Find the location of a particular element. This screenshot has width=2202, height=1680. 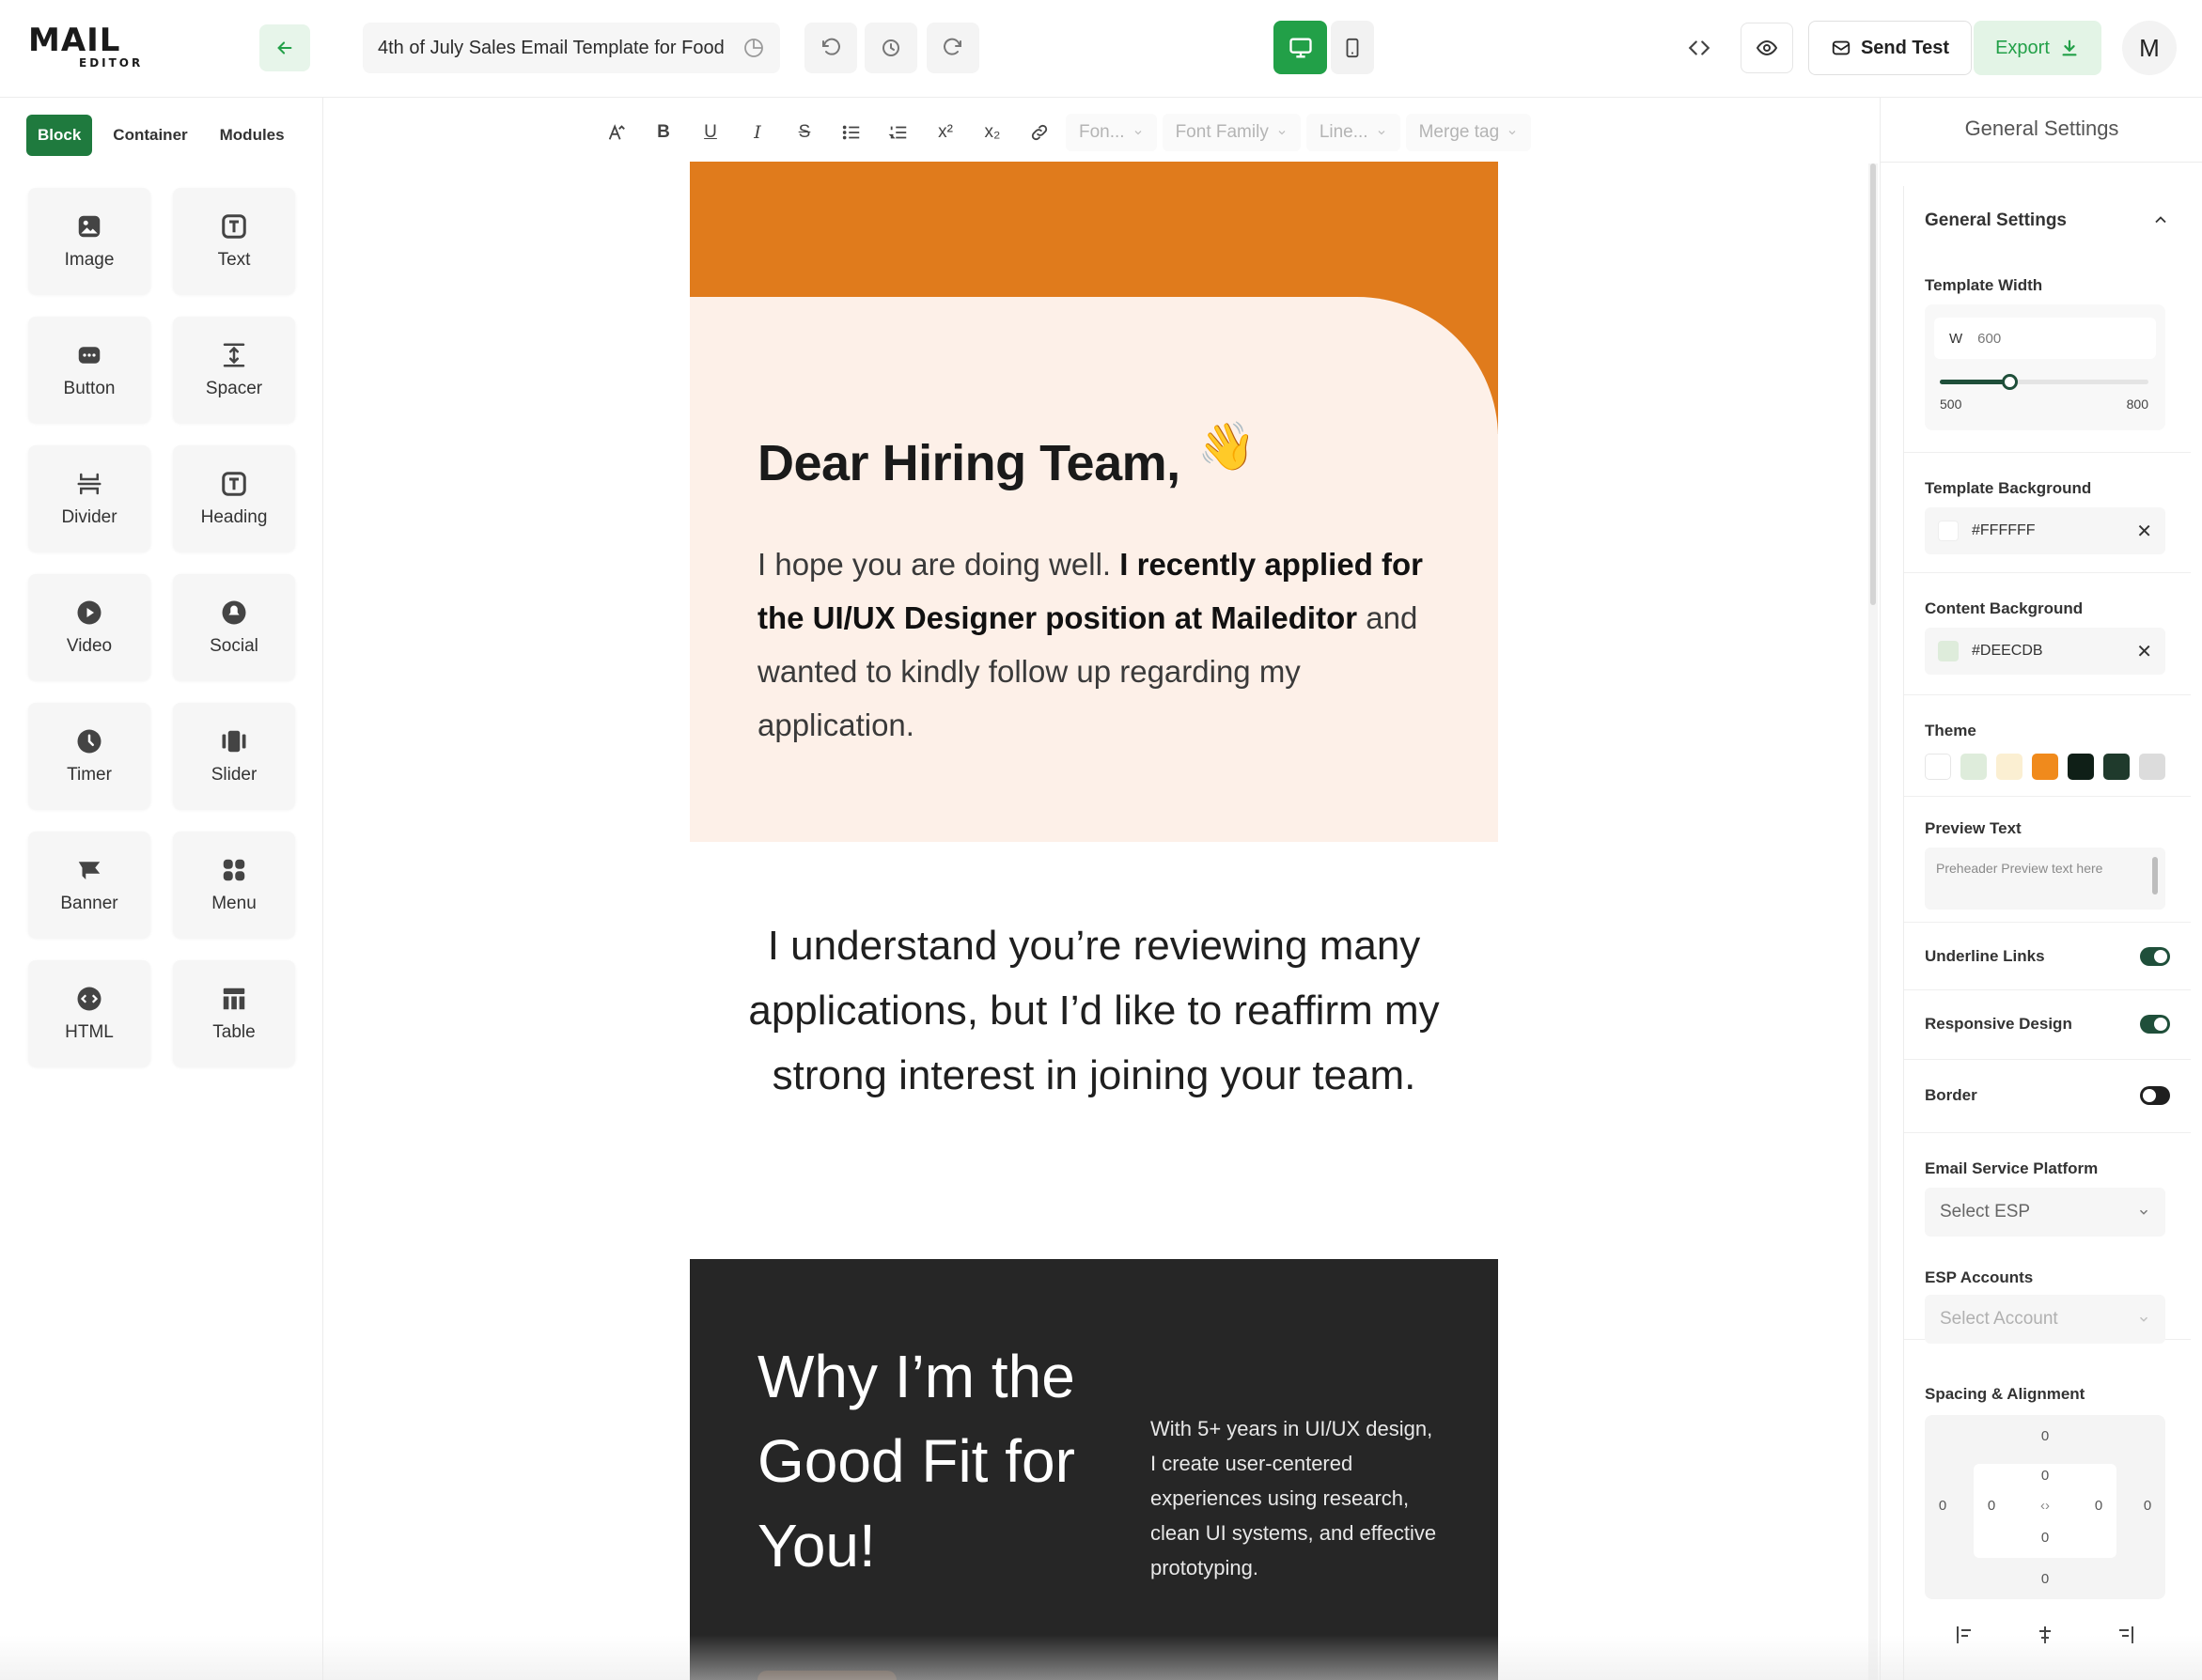

bullet-list-button is located at coordinates (851, 132).